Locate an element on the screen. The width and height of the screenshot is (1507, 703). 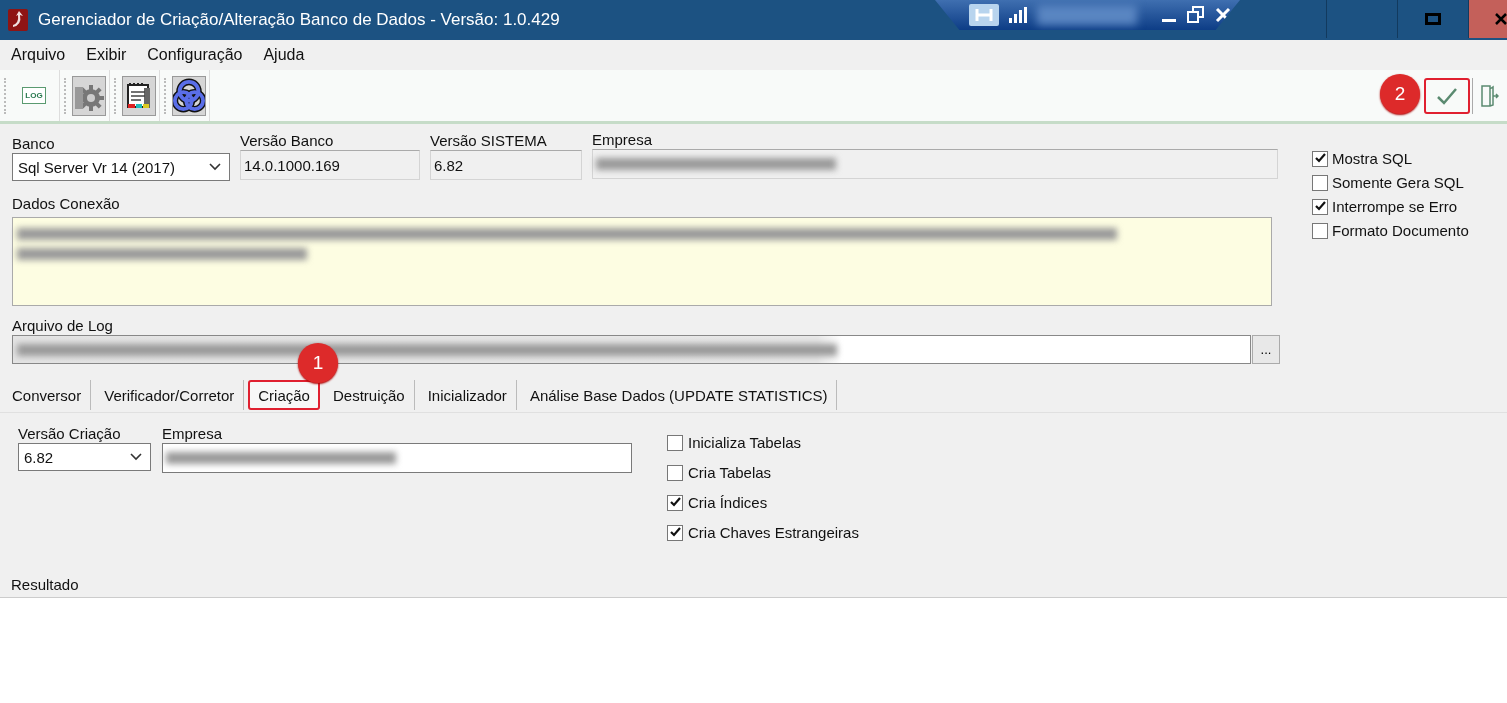
app-icon is located at coordinates (18, 20).